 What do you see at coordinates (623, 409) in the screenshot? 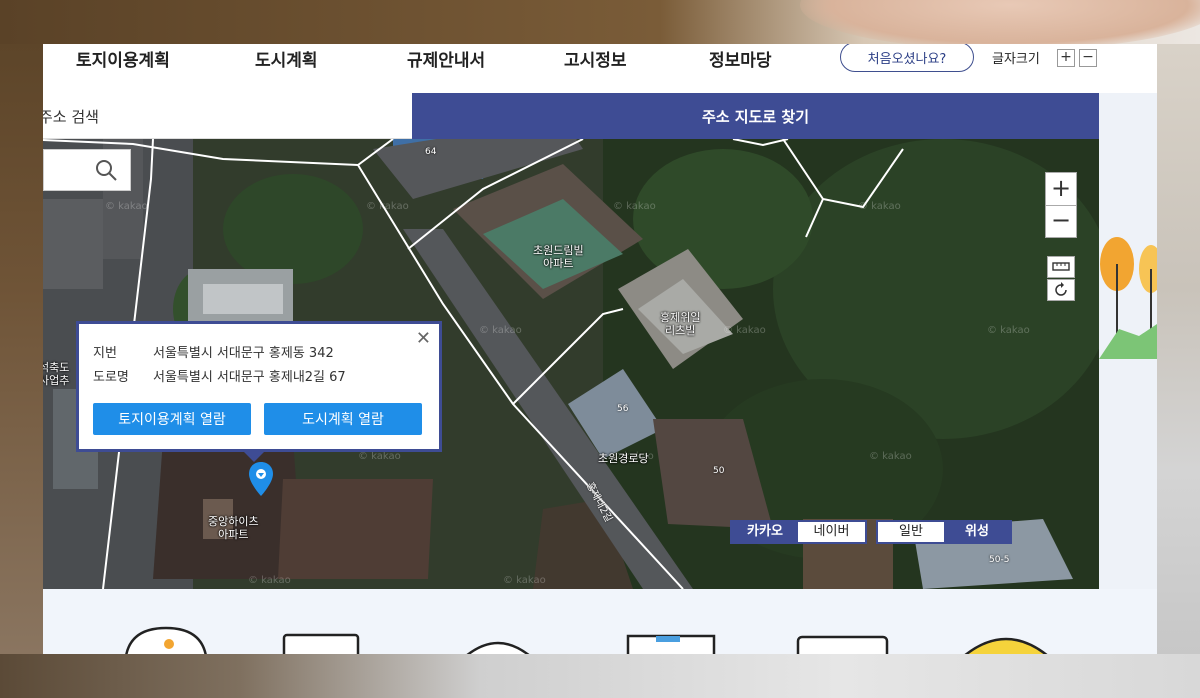
I see `building-number: 56` at bounding box center [623, 409].